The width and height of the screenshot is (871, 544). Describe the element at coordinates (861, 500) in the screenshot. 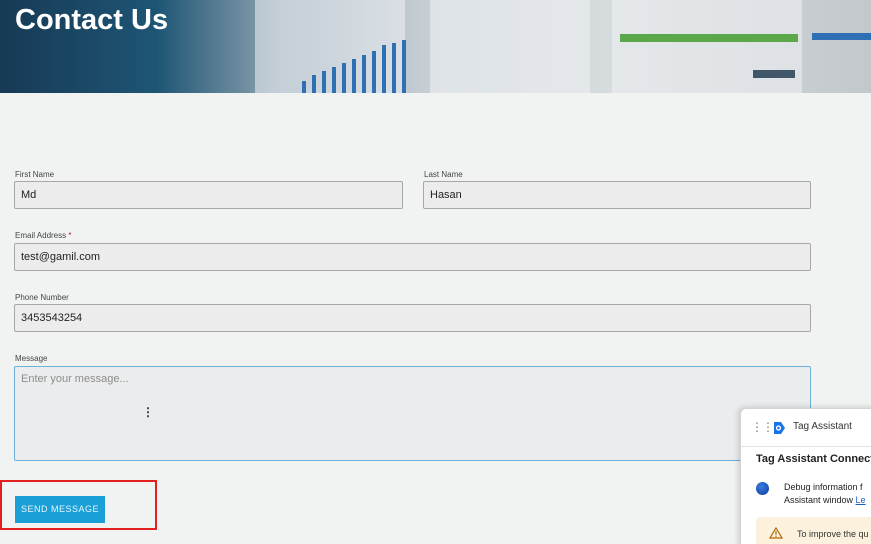

I see `learn-more-link: Le` at that location.